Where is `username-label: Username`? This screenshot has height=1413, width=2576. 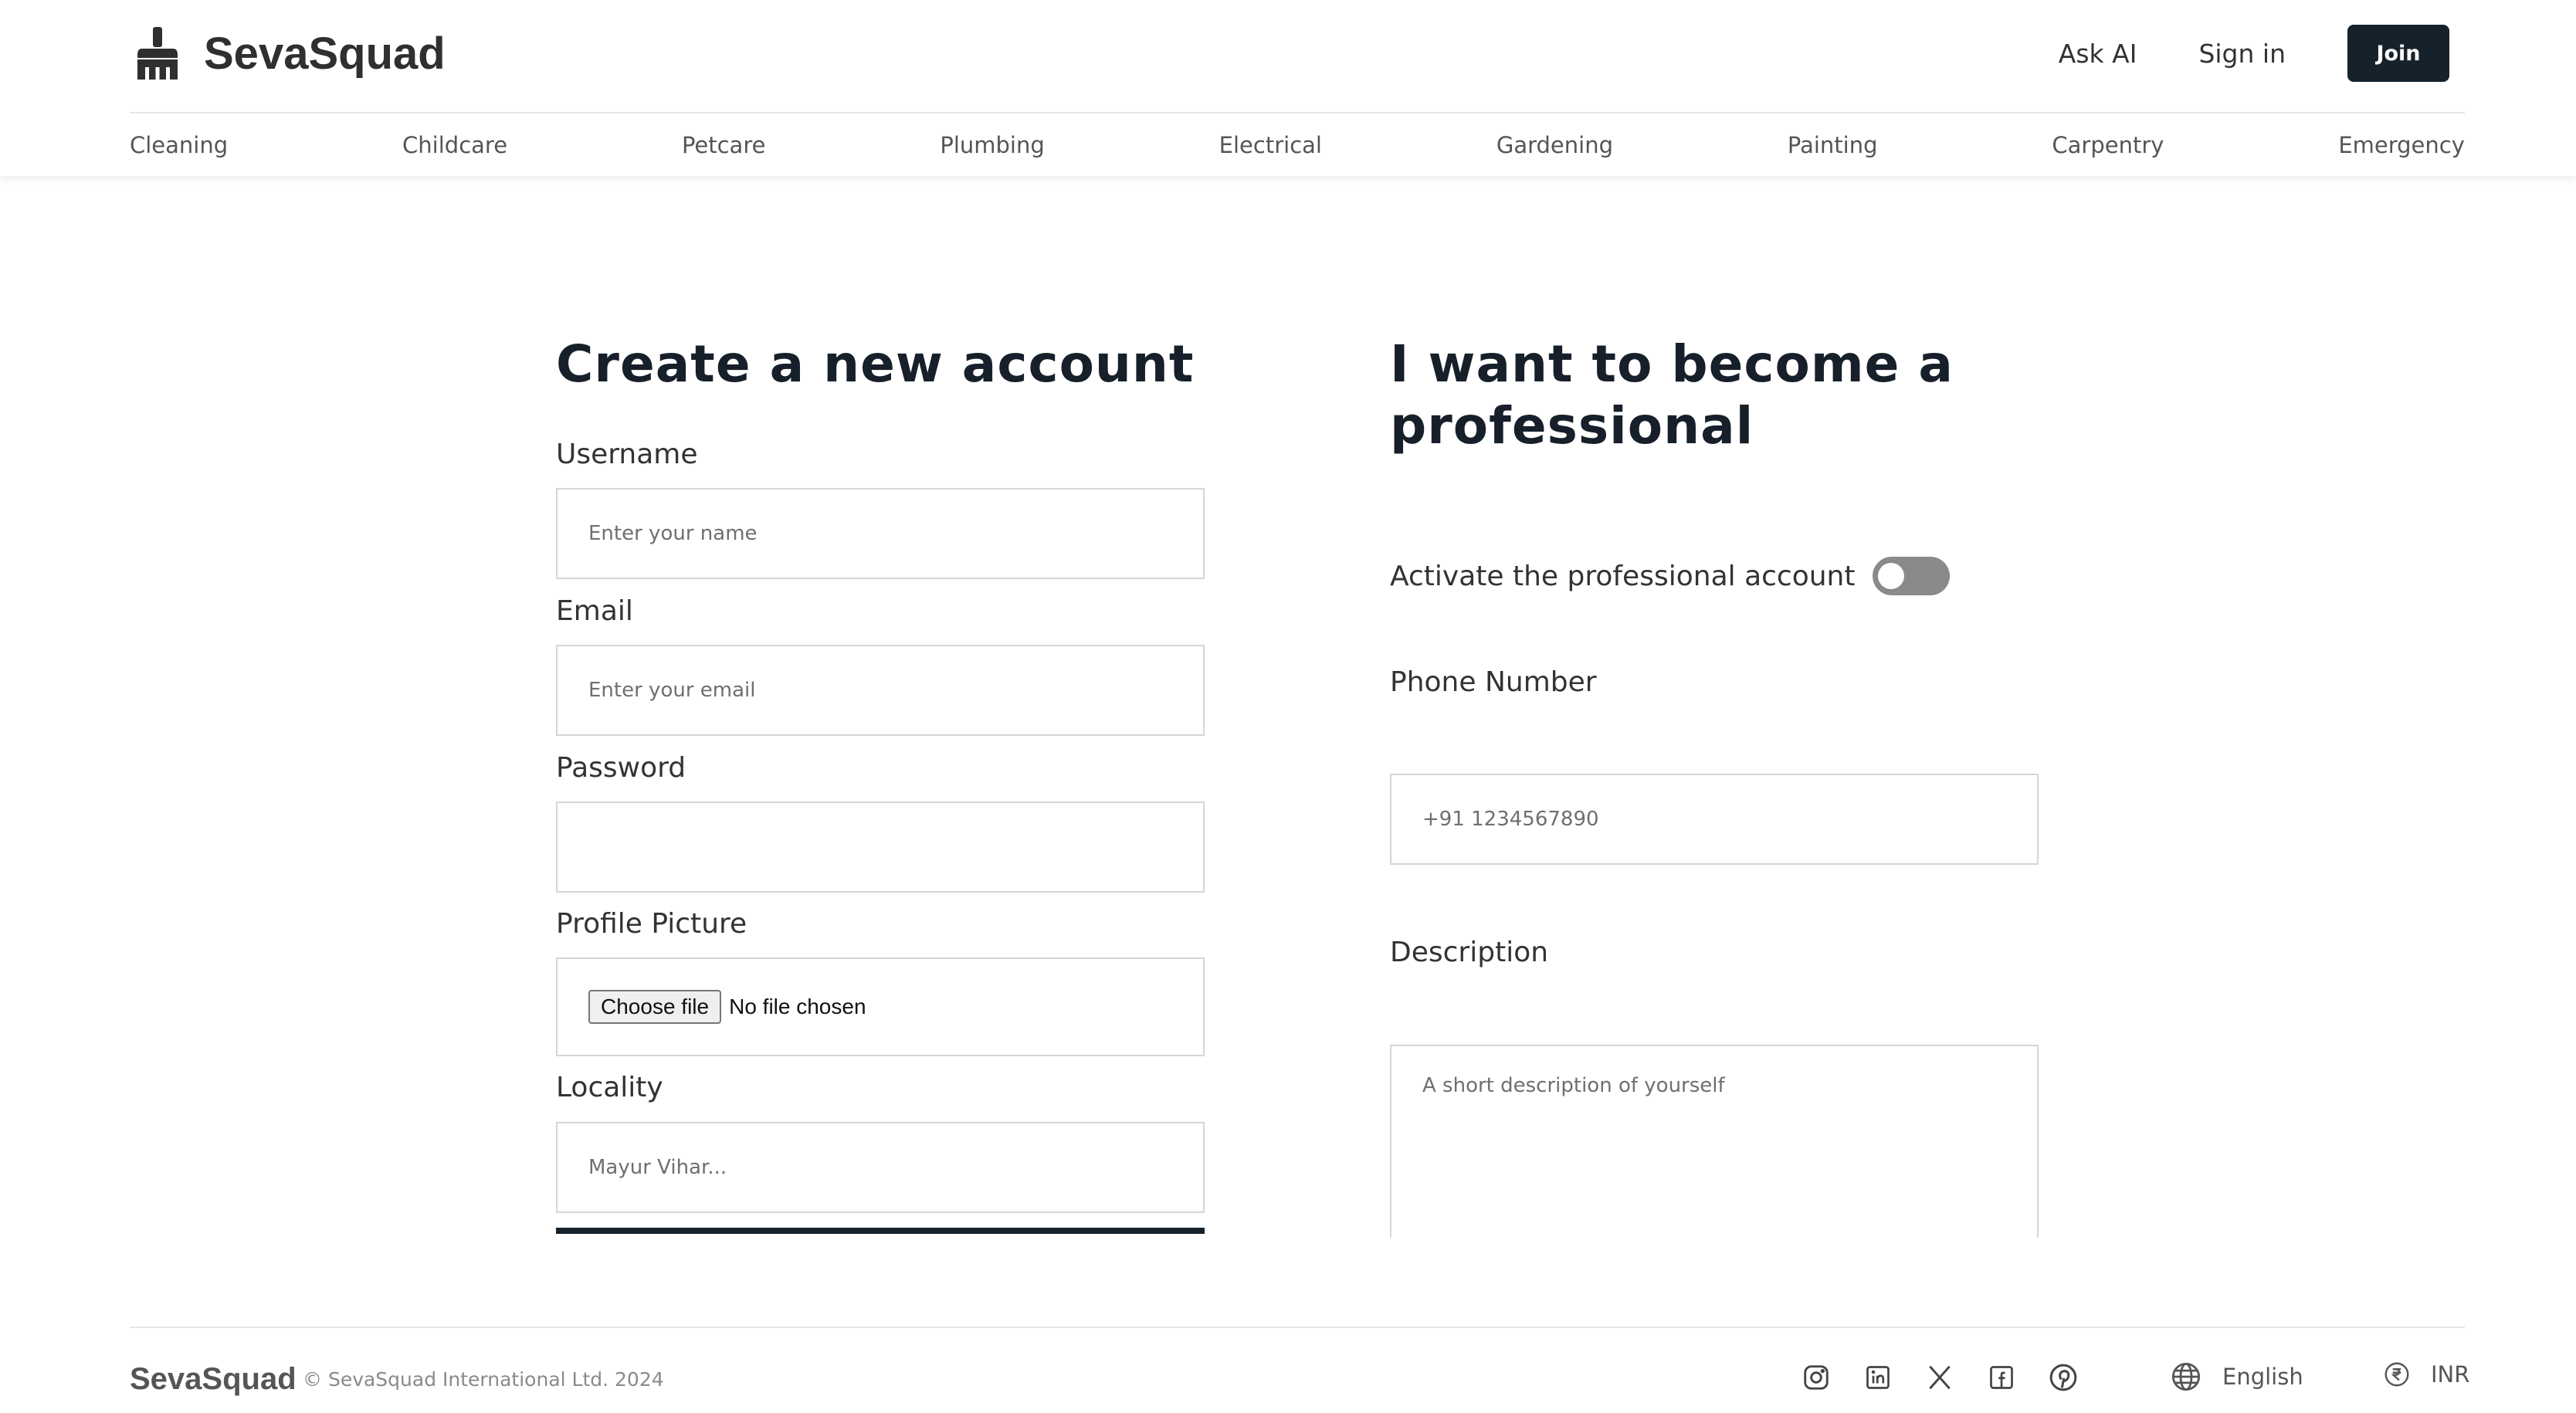
username-label: Username is located at coordinates (627, 454).